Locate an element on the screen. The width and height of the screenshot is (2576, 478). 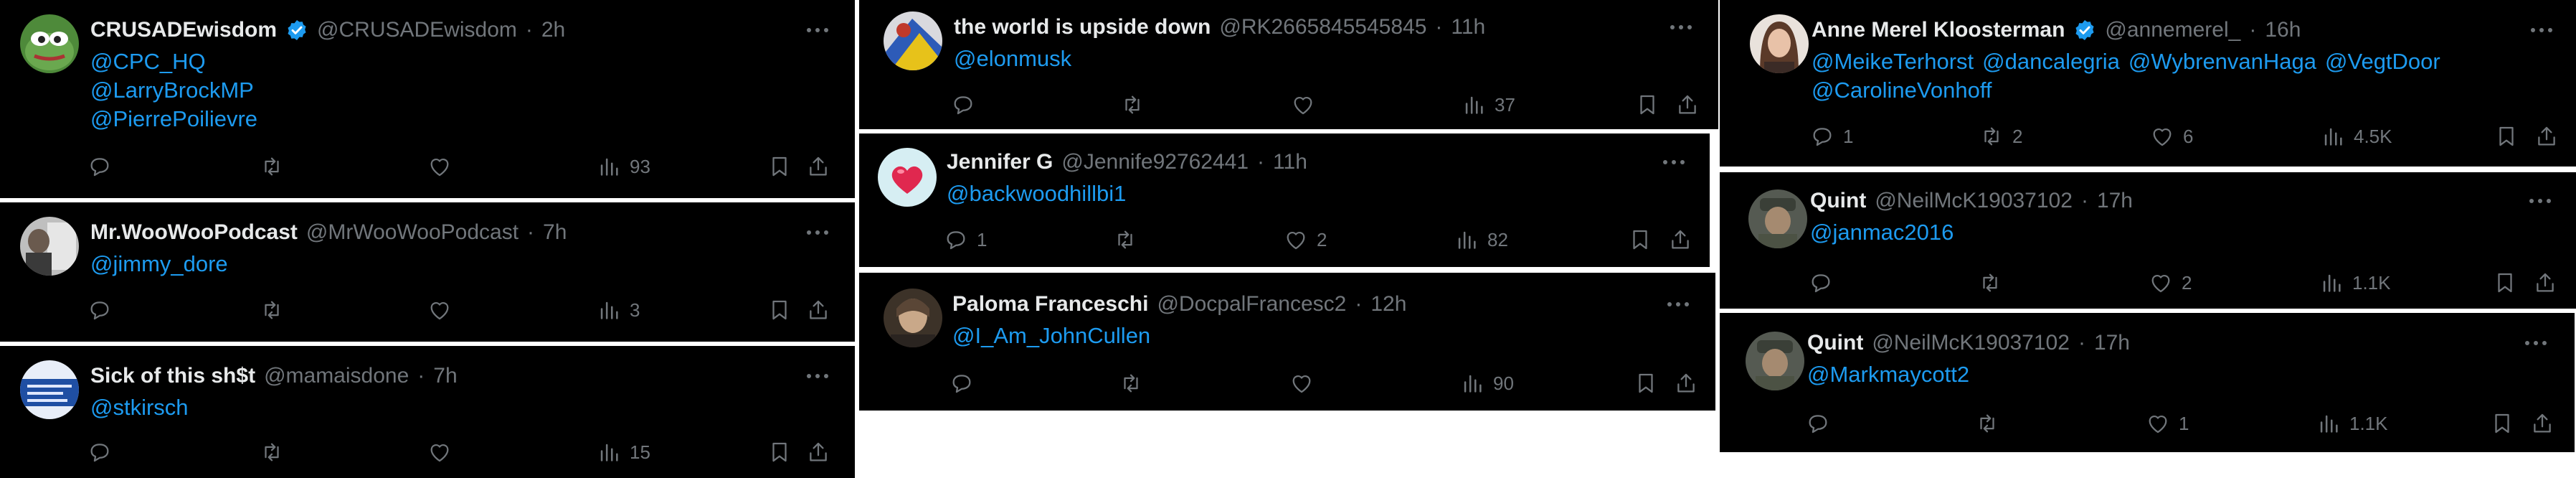
mention-link: @PierrePoilievre is located at coordinates (173, 119).